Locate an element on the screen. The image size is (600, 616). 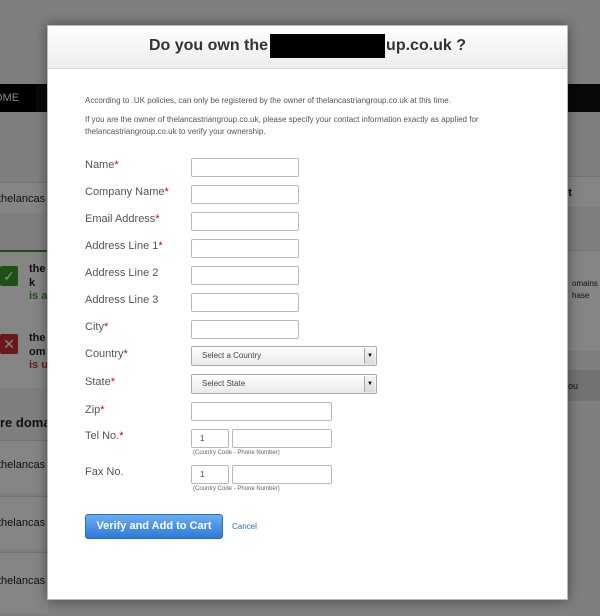
zip-label: Zip* is located at coordinates (95, 410).